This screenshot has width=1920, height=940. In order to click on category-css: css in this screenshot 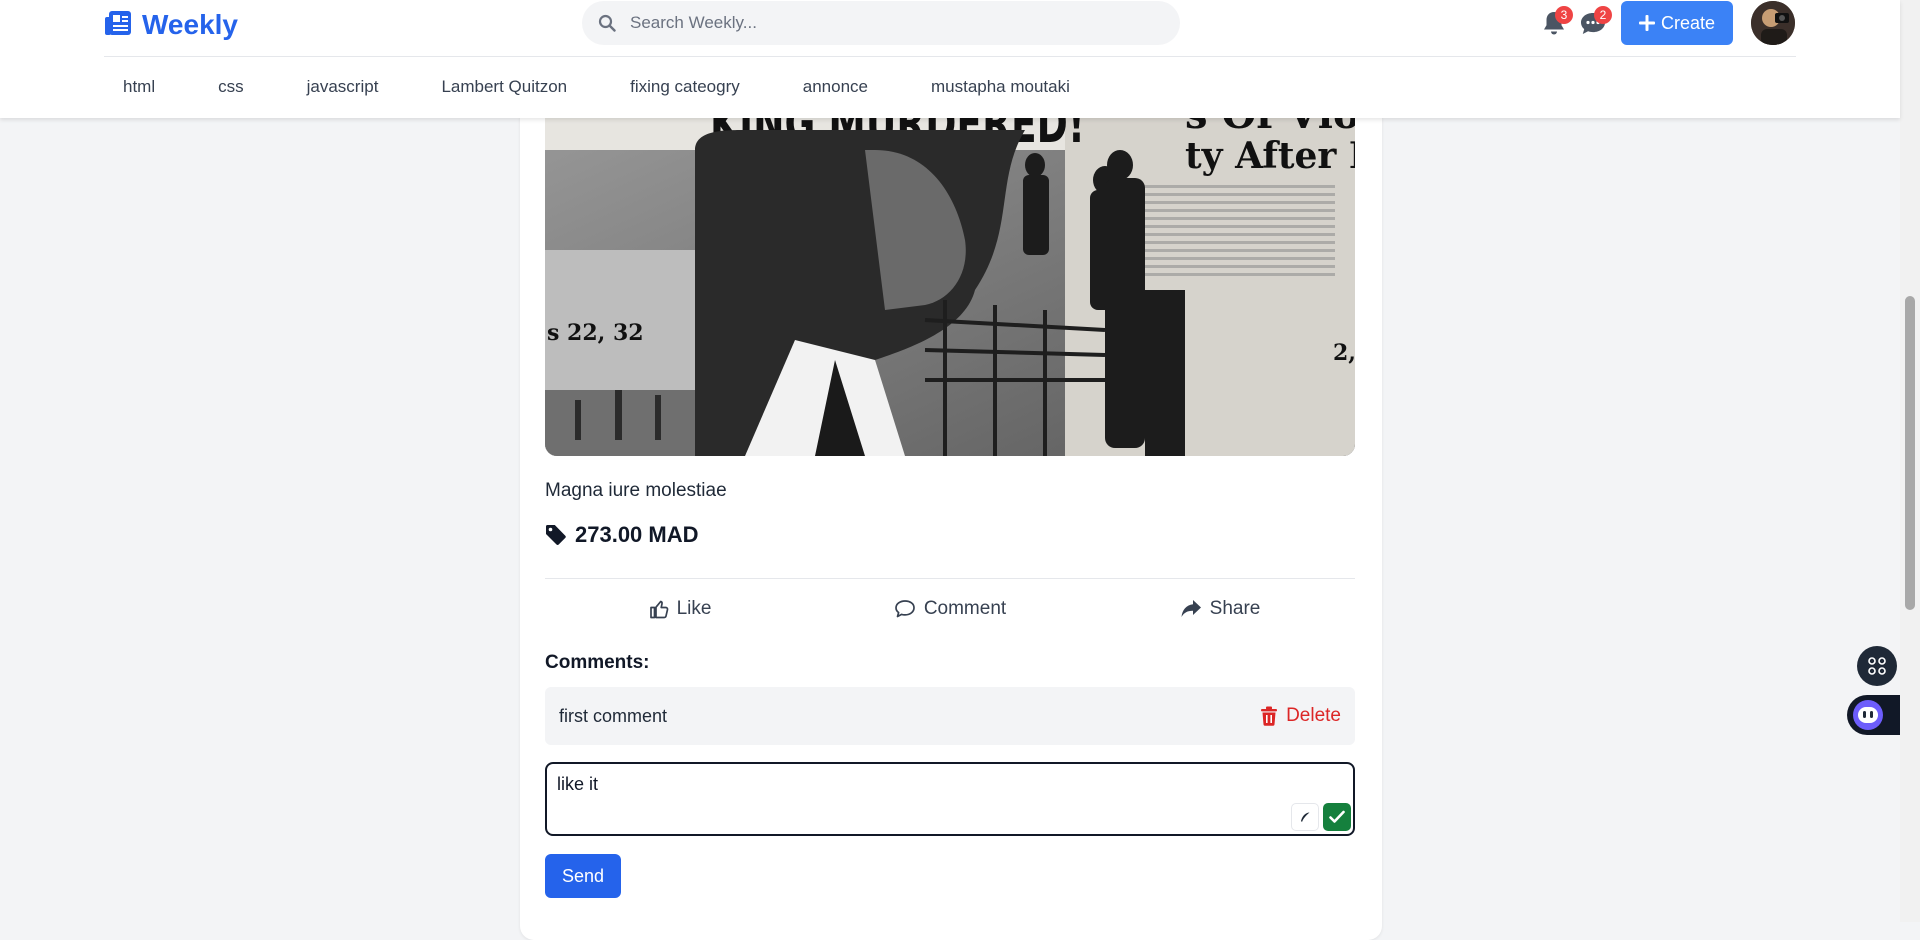, I will do `click(231, 87)`.